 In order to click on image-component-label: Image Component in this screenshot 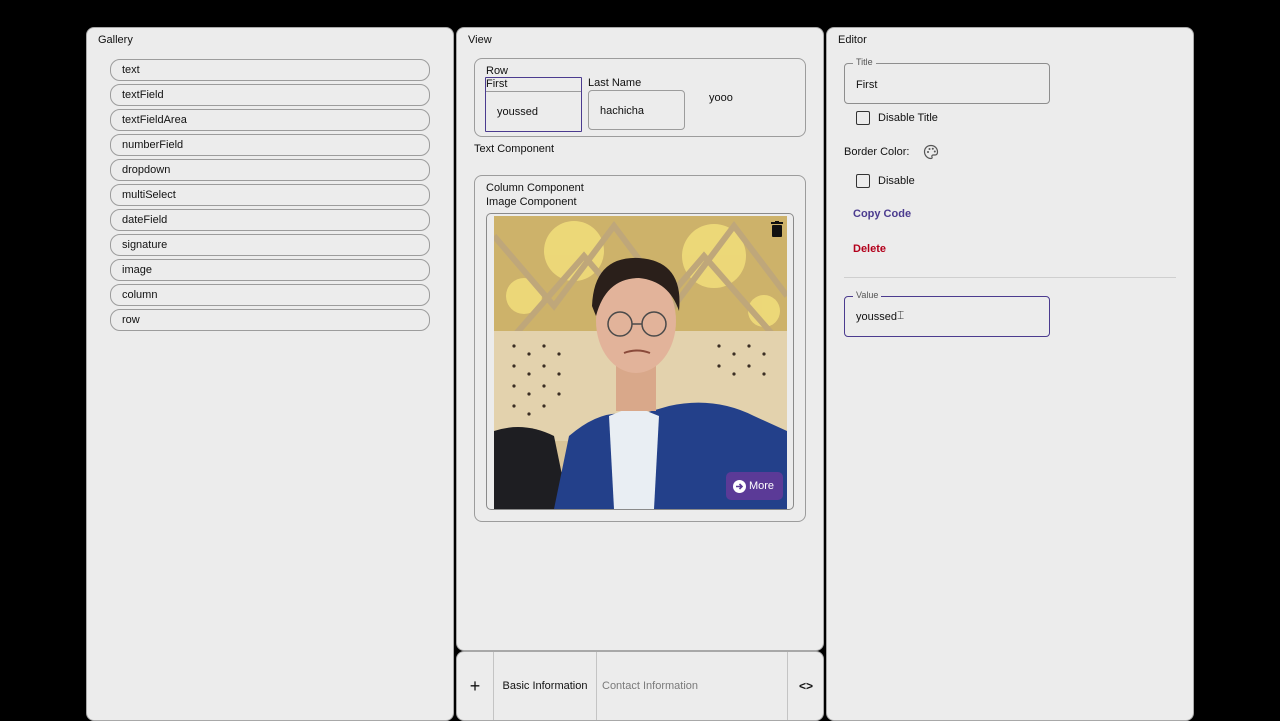, I will do `click(531, 202)`.